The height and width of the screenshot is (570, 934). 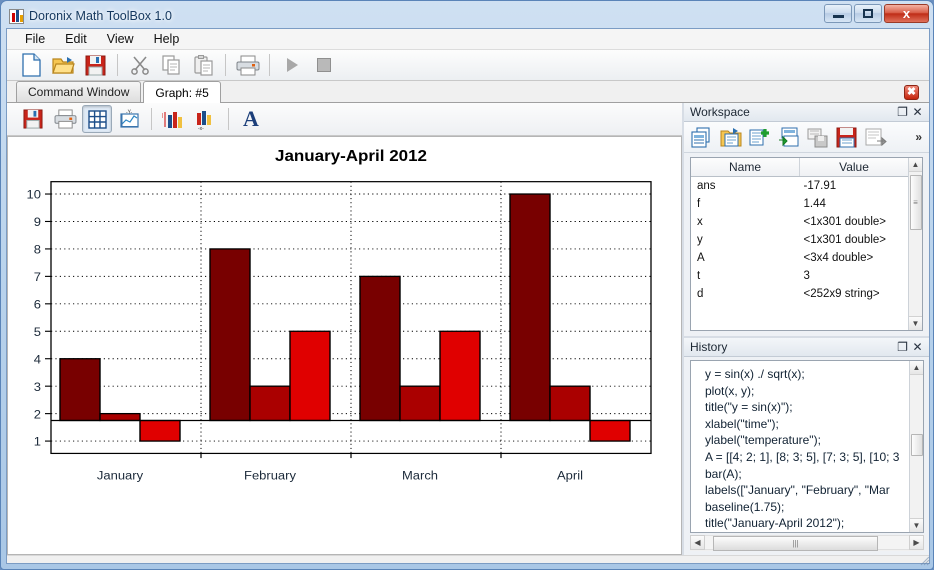 I want to click on workspace-scrollbar: ▲ ≡ ▼, so click(x=915, y=244).